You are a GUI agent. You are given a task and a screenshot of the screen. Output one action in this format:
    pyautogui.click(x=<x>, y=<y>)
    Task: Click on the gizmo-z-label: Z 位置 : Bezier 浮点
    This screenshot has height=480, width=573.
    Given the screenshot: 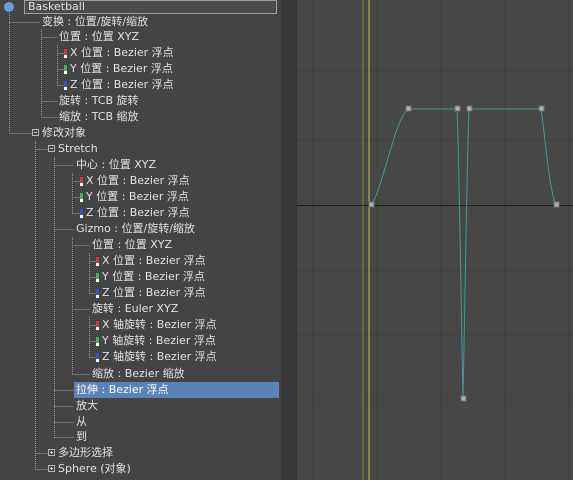 What is the action you would take?
    pyautogui.click(x=154, y=292)
    